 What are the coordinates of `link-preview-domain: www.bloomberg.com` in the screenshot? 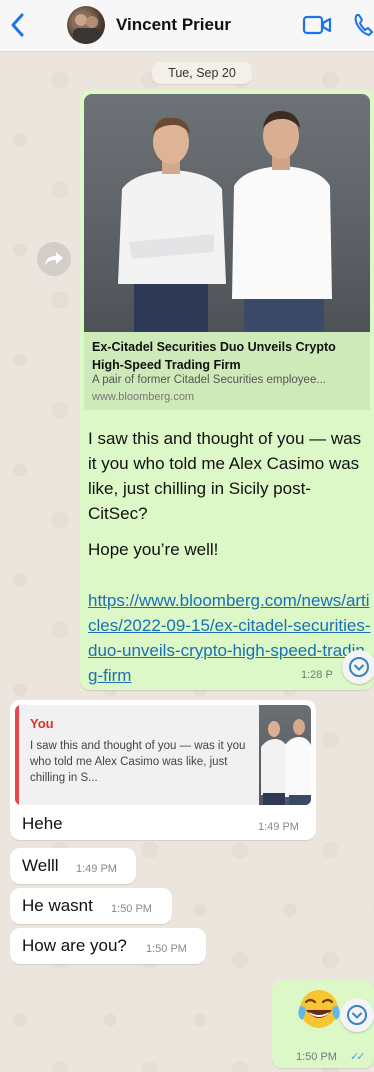 It's located at (143, 397).